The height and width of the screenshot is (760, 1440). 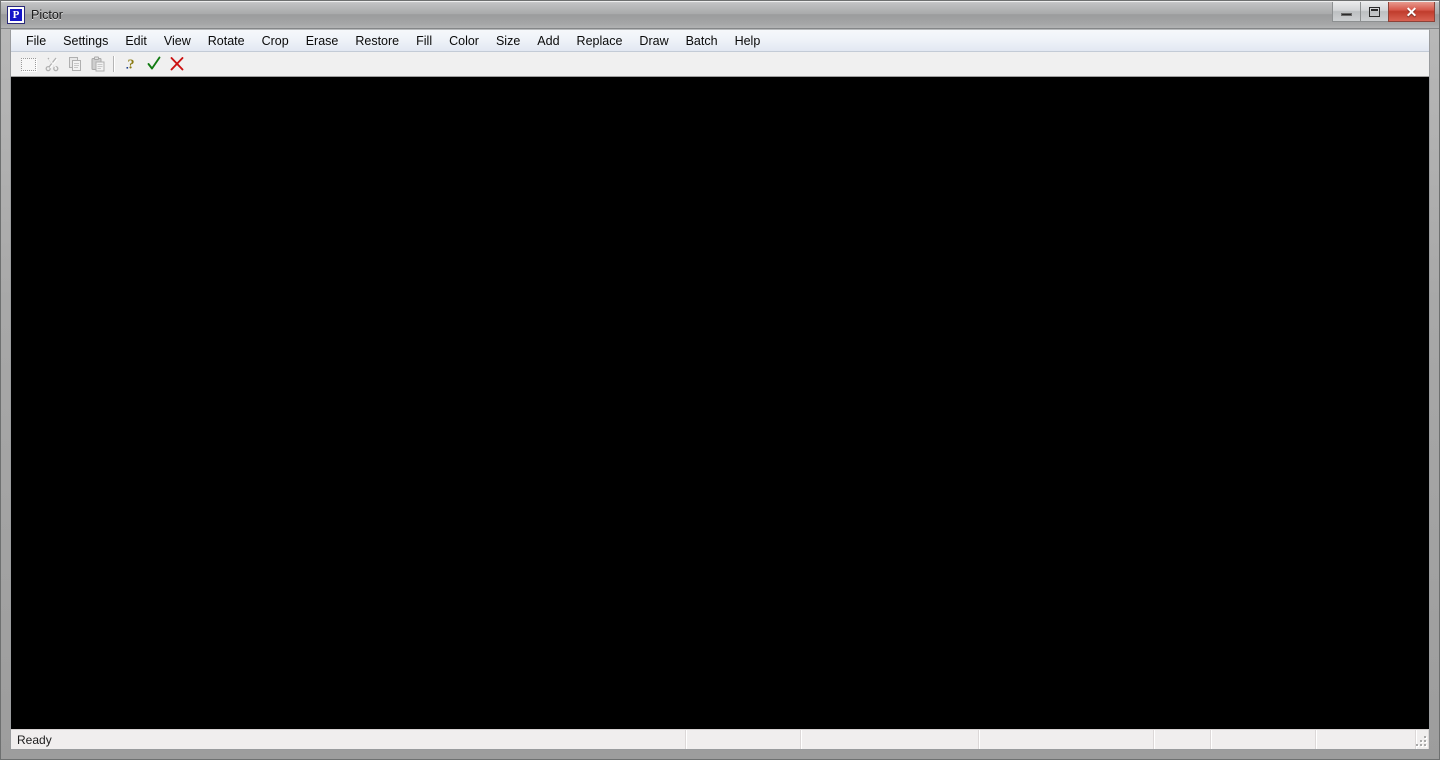 What do you see at coordinates (178, 41) in the screenshot?
I see `menu-item-view: View` at bounding box center [178, 41].